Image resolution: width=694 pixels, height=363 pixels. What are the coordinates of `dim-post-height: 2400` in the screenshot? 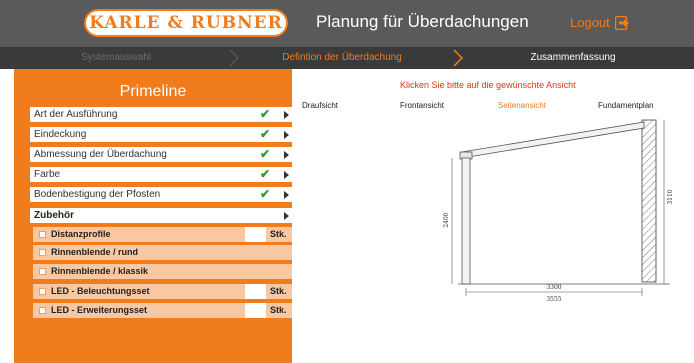 It's located at (446, 219).